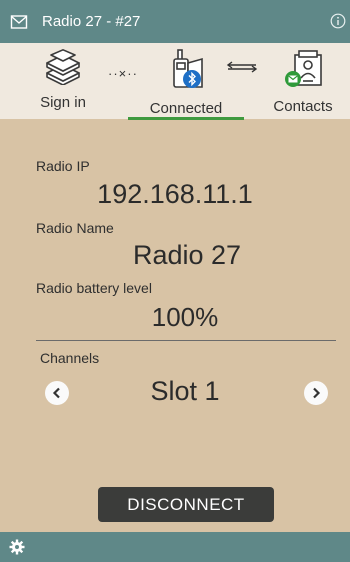  I want to click on next-channel-button, so click(316, 393).